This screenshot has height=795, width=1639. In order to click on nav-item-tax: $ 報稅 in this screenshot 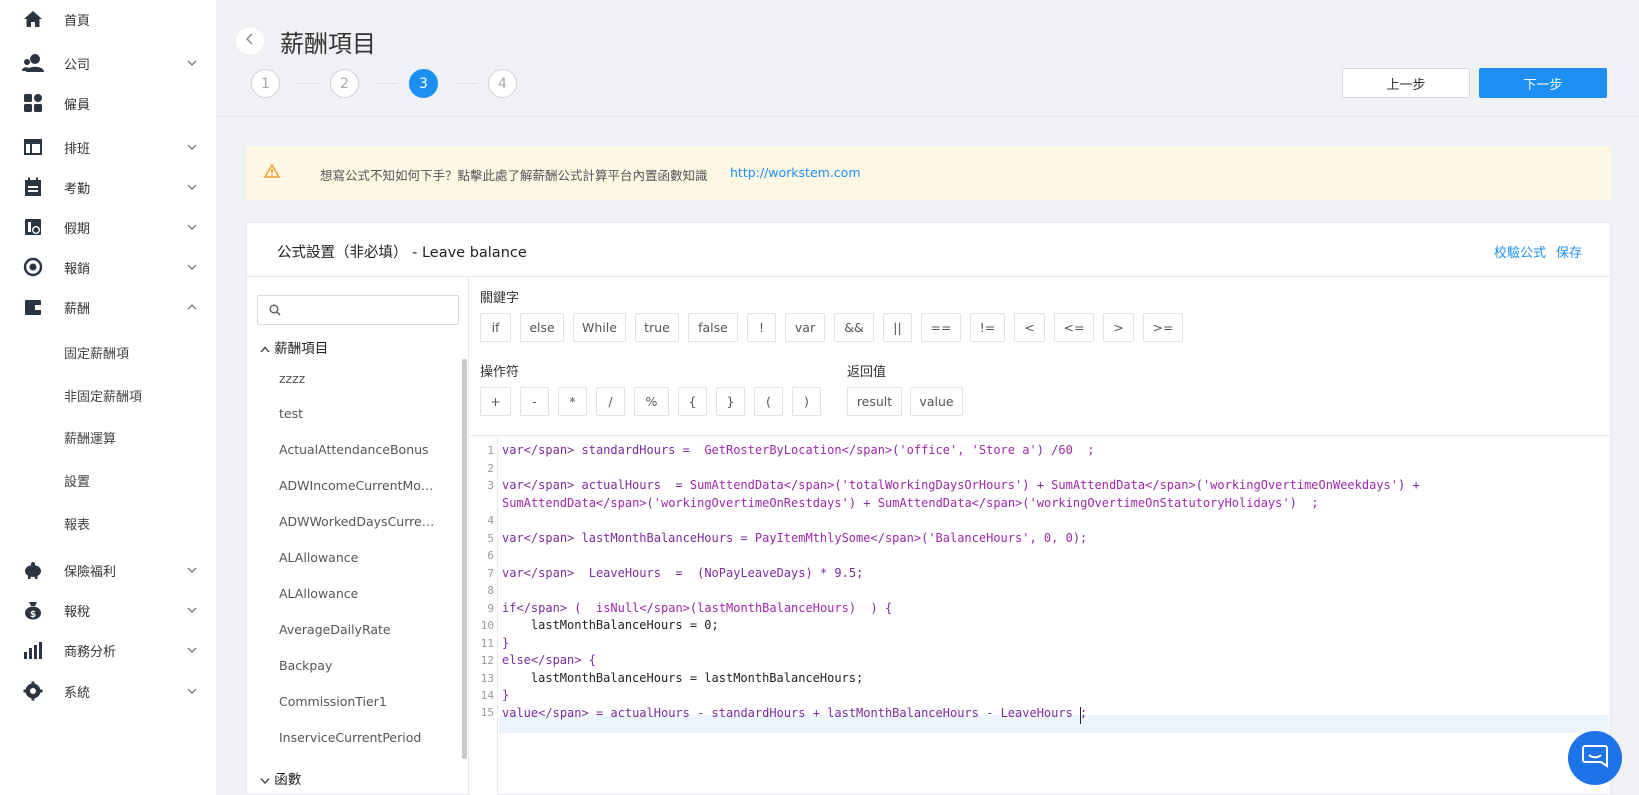, I will do `click(108, 610)`.